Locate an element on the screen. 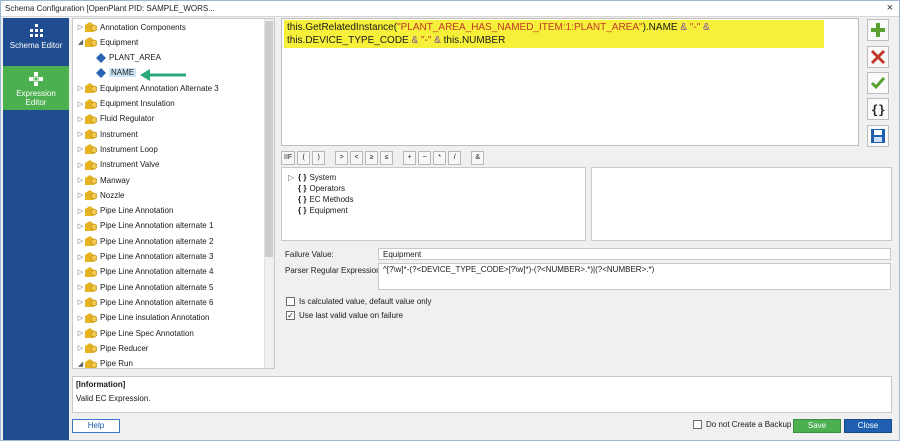 This screenshot has height=441, width=900. no-backup-box is located at coordinates (697, 424).